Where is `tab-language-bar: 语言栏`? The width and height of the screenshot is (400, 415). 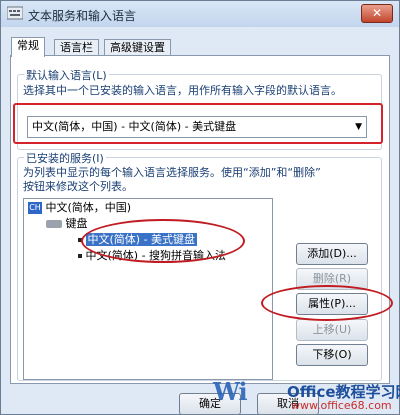 tab-language-bar: 语言栏 is located at coordinates (76, 47).